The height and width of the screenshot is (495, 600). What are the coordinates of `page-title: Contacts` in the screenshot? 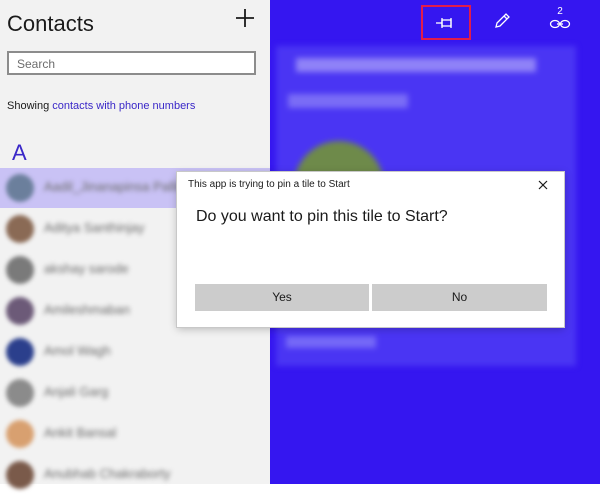 It's located at (50, 23).